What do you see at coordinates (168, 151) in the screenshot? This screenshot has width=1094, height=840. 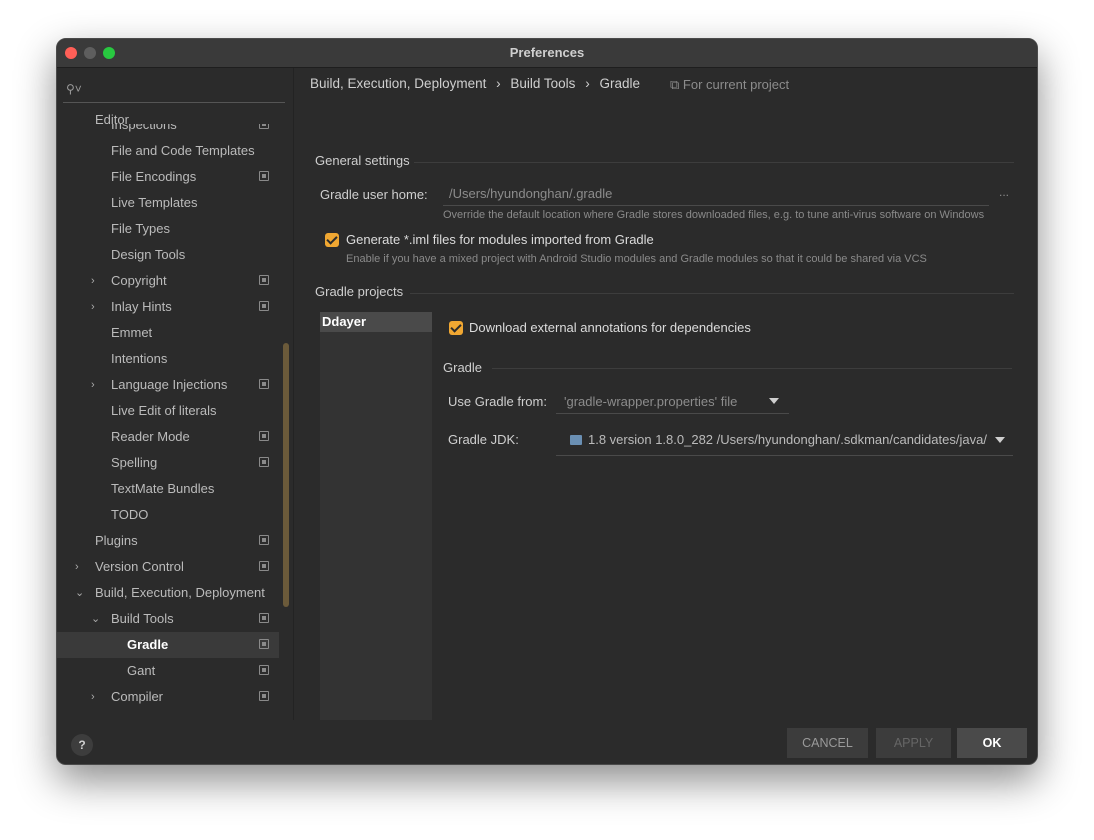 I see `sidebar-item: File and Code Templates` at bounding box center [168, 151].